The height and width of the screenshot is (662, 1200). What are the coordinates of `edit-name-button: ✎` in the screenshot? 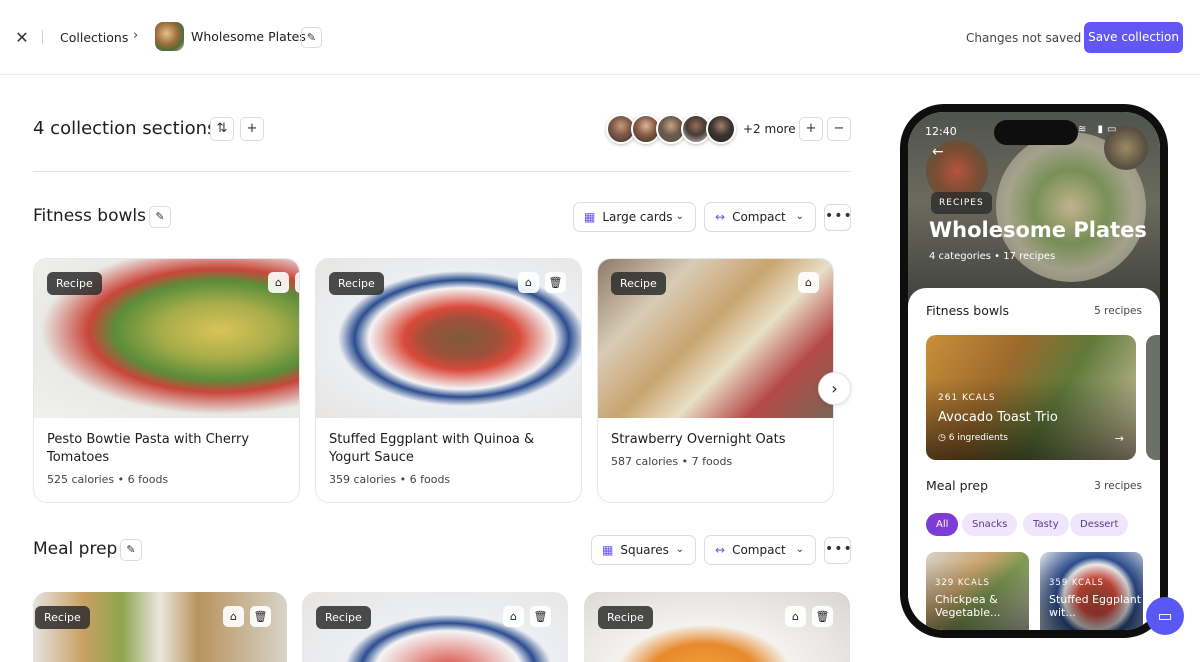 It's located at (311, 37).